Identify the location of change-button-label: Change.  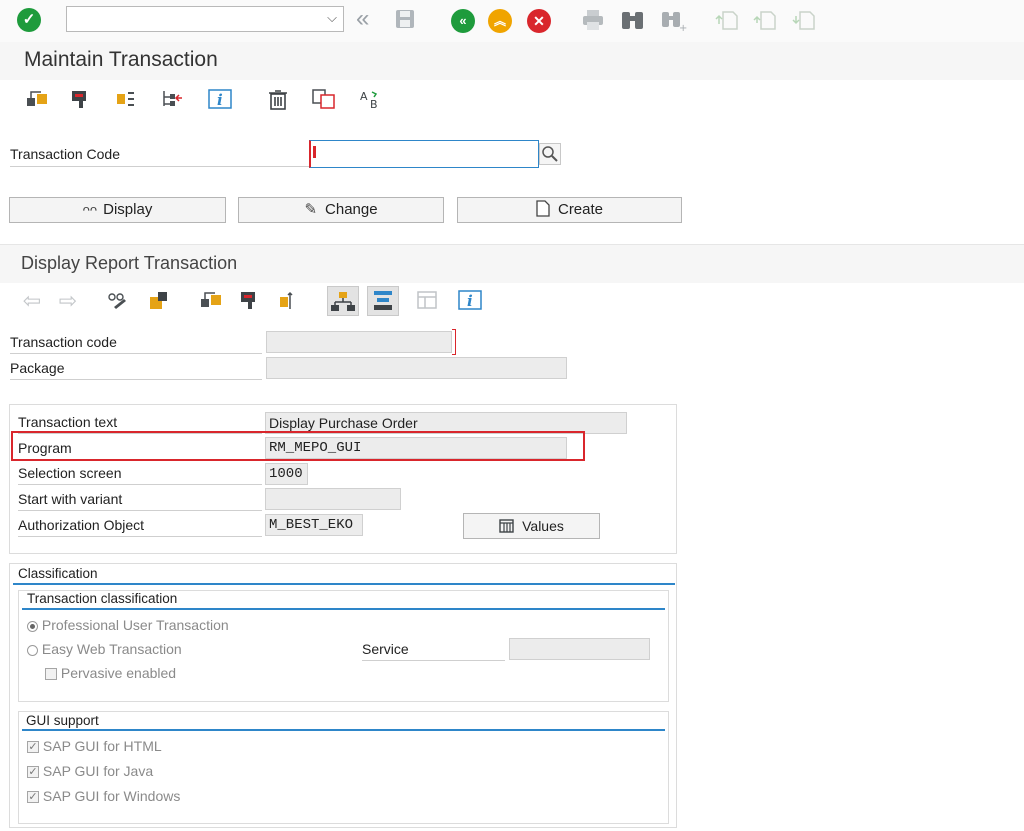
(351, 209).